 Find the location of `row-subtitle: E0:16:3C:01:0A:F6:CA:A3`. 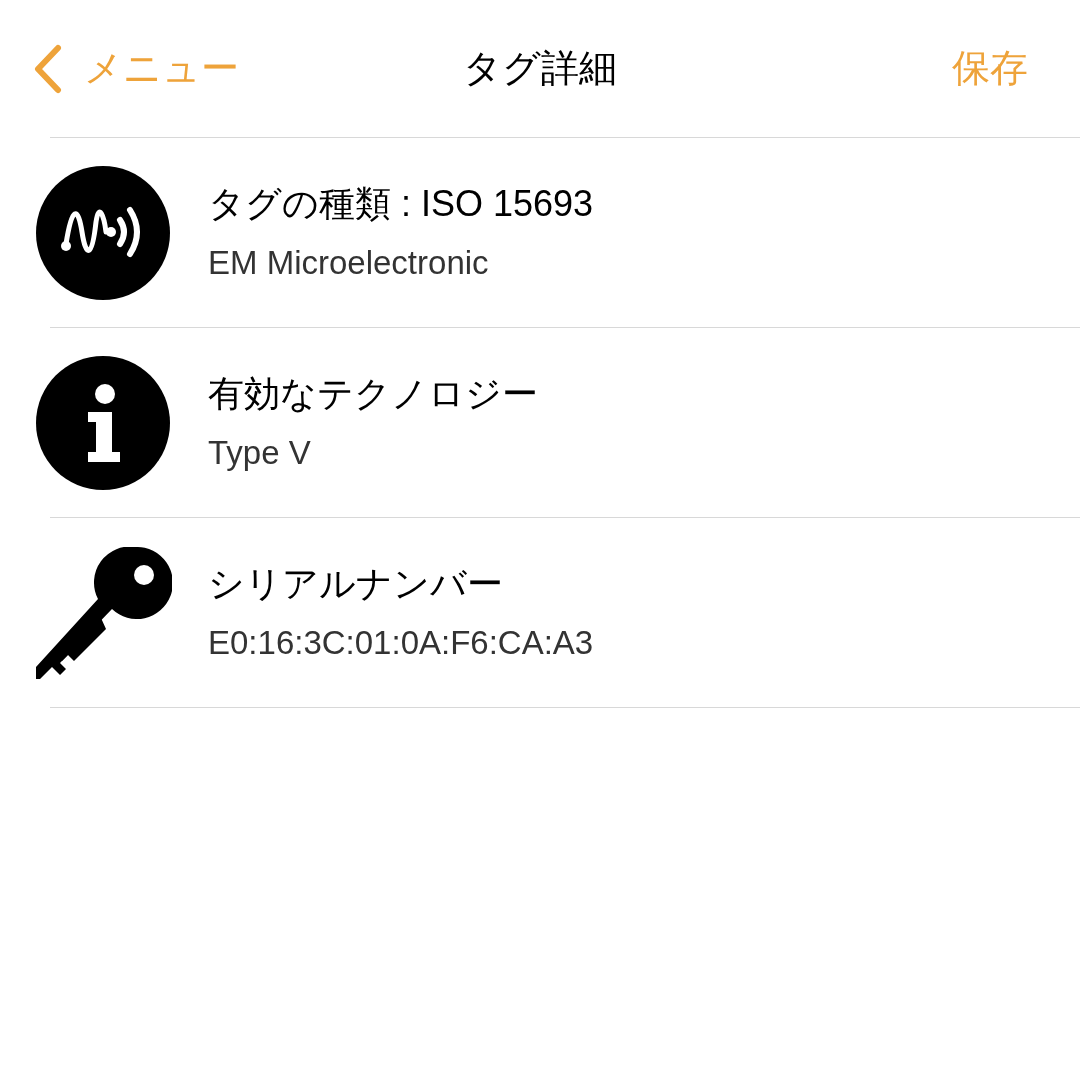

row-subtitle: E0:16:3C:01:0A:F6:CA:A3 is located at coordinates (401, 643).